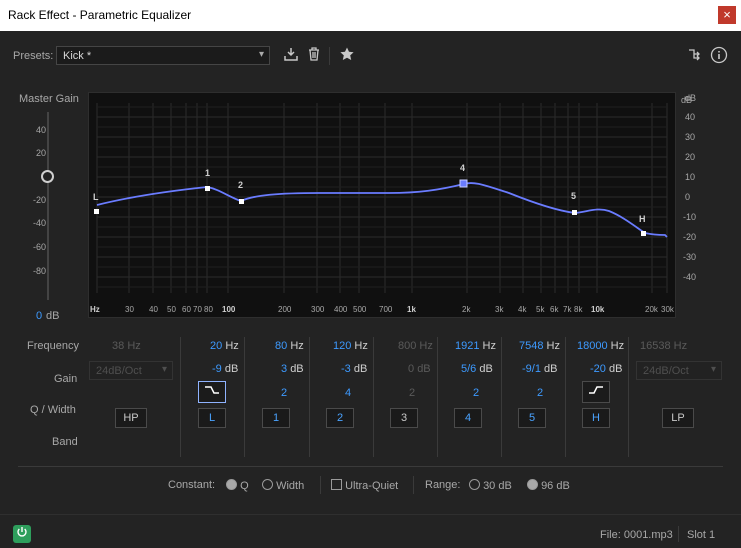 This screenshot has height=548, width=741. I want to click on band2-q-value: 4, so click(348, 393).